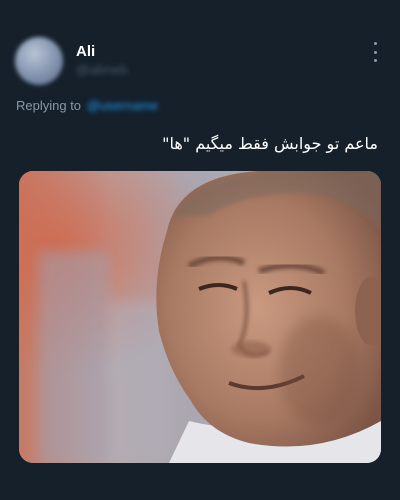  I want to click on replying-to-label: Replying to, so click(49, 105).